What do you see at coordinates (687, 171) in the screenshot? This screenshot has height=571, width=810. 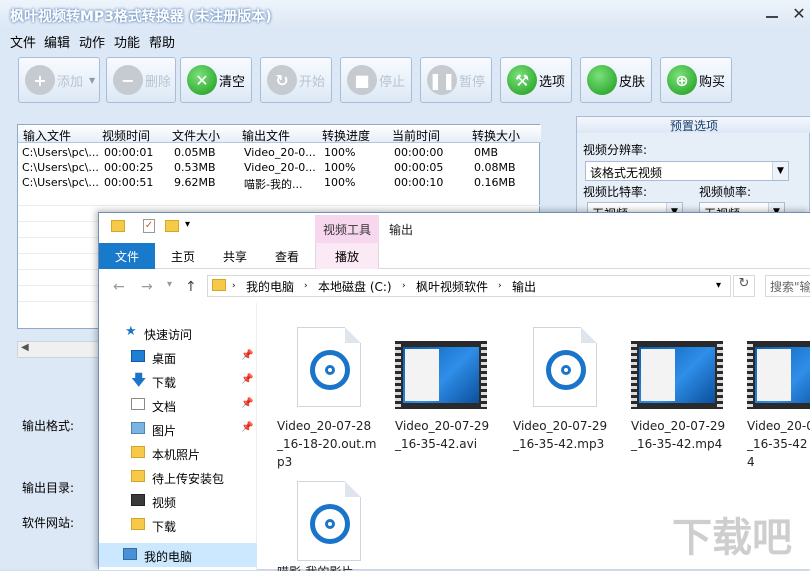 I see `resolution-select: 该格式无视频 ▼` at bounding box center [687, 171].